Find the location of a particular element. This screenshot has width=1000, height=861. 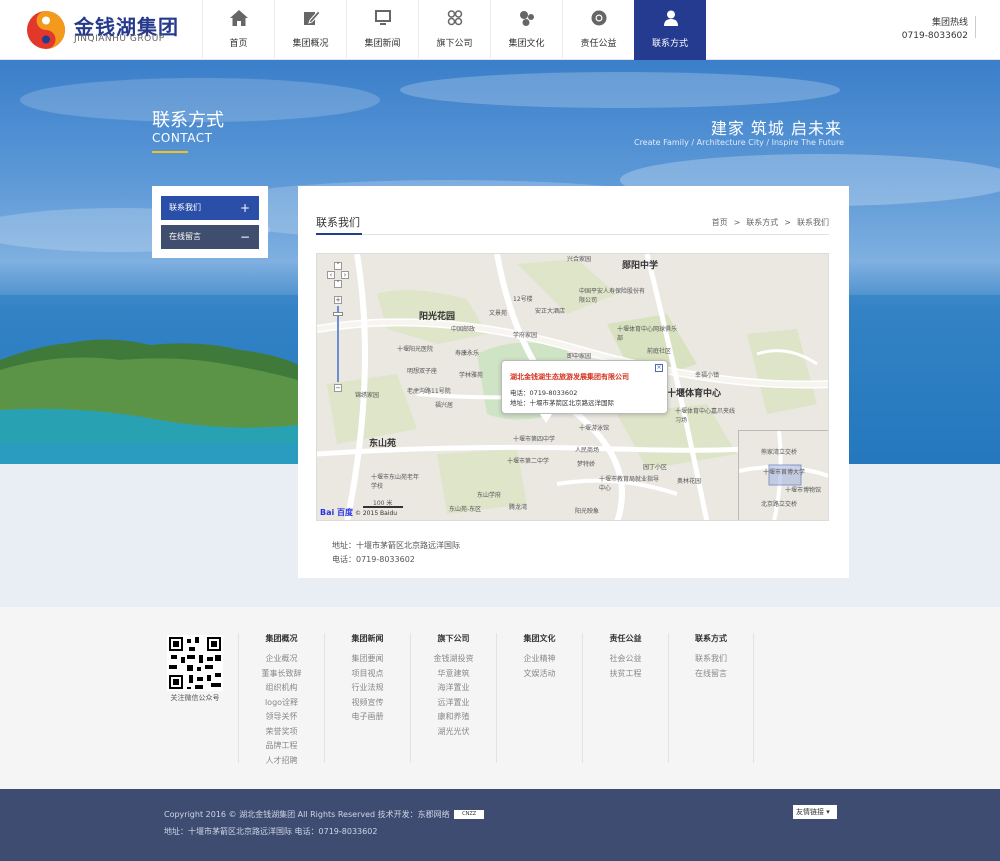

footer-link: 海洋置业 is located at coordinates (453, 688).